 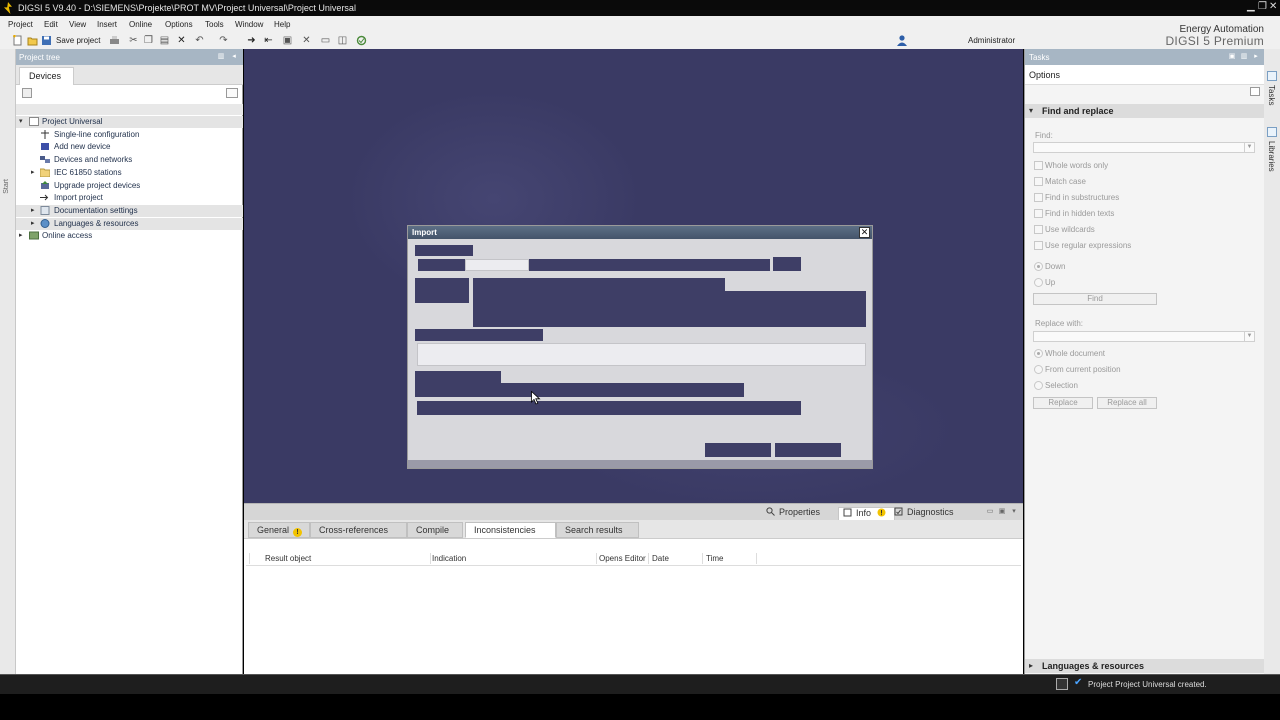 What do you see at coordinates (358, 530) in the screenshot?
I see `tab-cross-references: Cross-references` at bounding box center [358, 530].